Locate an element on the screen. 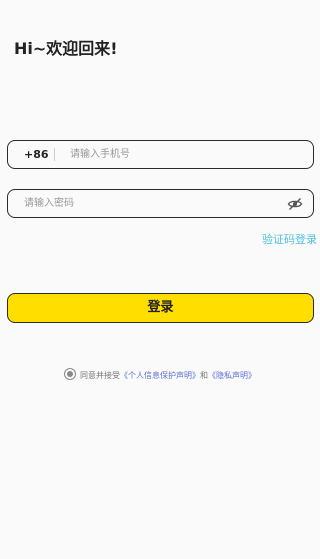 The width and height of the screenshot is (320, 559). agreement-and: 和 is located at coordinates (204, 375).